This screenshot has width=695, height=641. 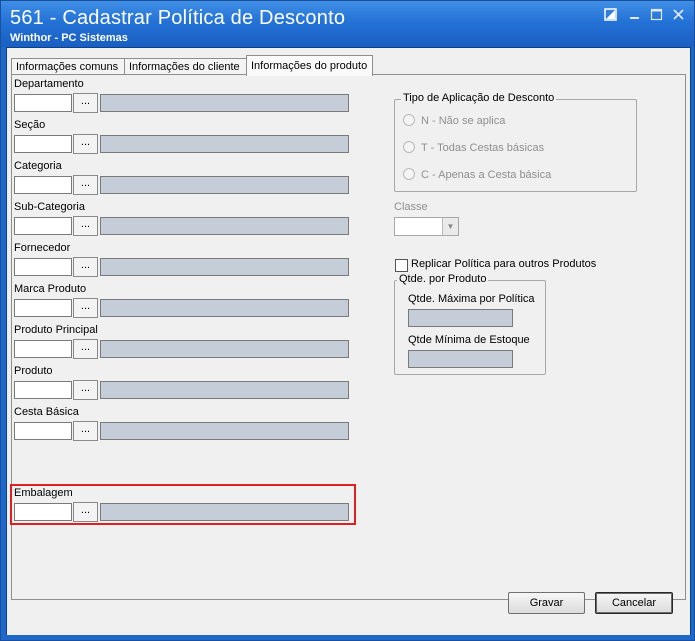 I want to click on secao-code-input, so click(x=43, y=144).